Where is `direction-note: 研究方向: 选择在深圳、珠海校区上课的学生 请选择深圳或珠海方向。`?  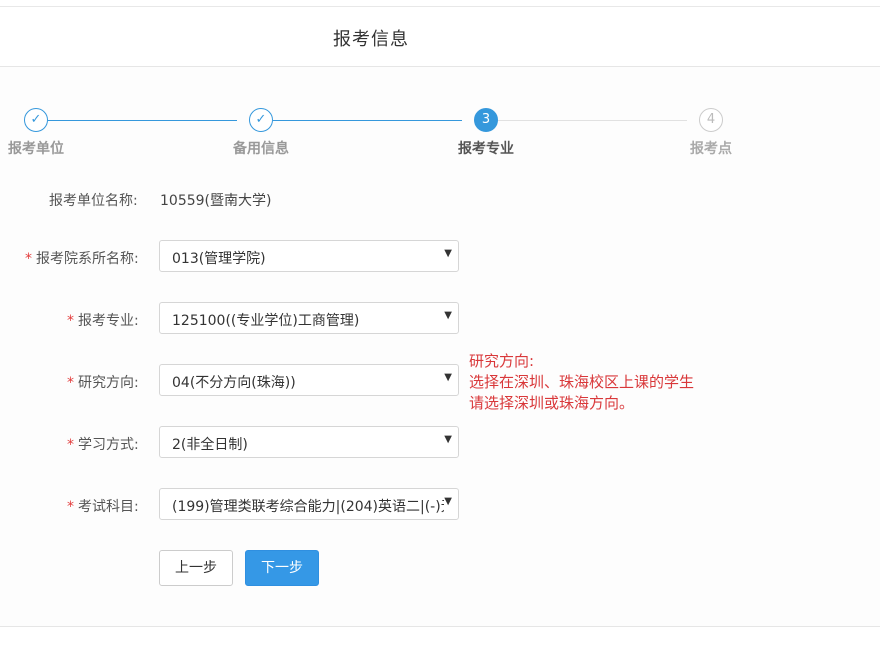 direction-note: 研究方向: 选择在深圳、珠海校区上课的学生 请选择深圳或珠海方向。 is located at coordinates (581, 382).